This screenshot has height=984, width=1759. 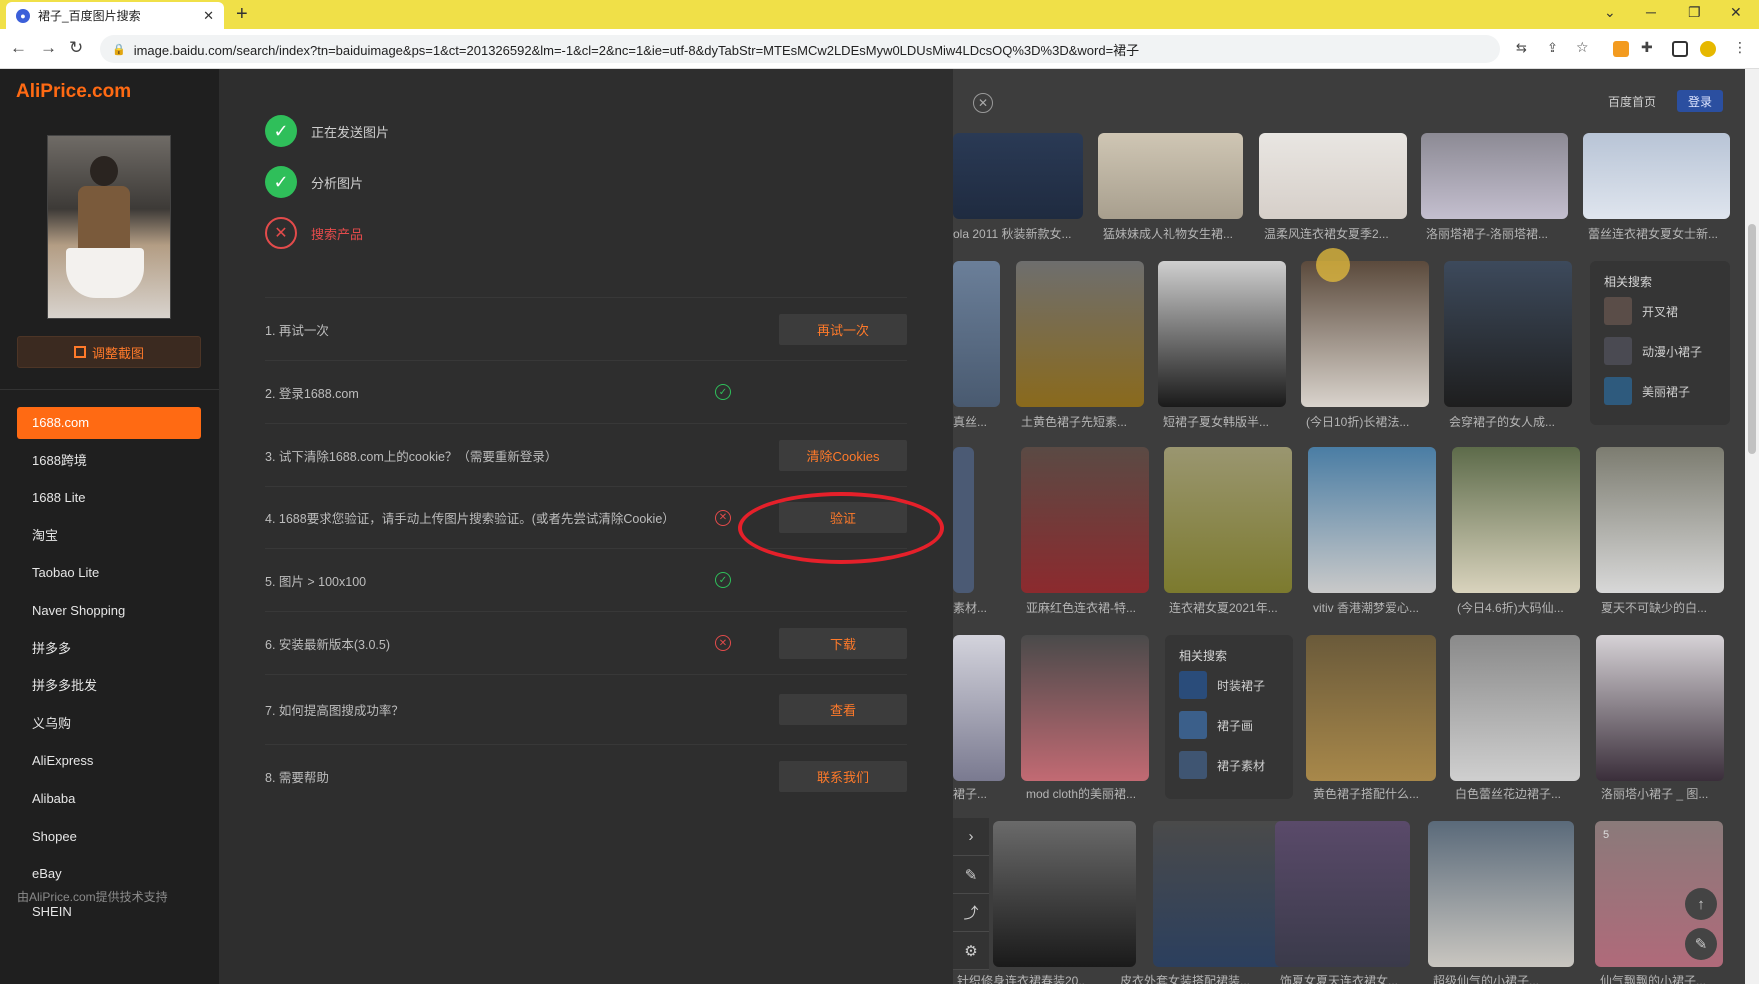 I want to click on menu-icon: ⋮, so click(x=1740, y=47).